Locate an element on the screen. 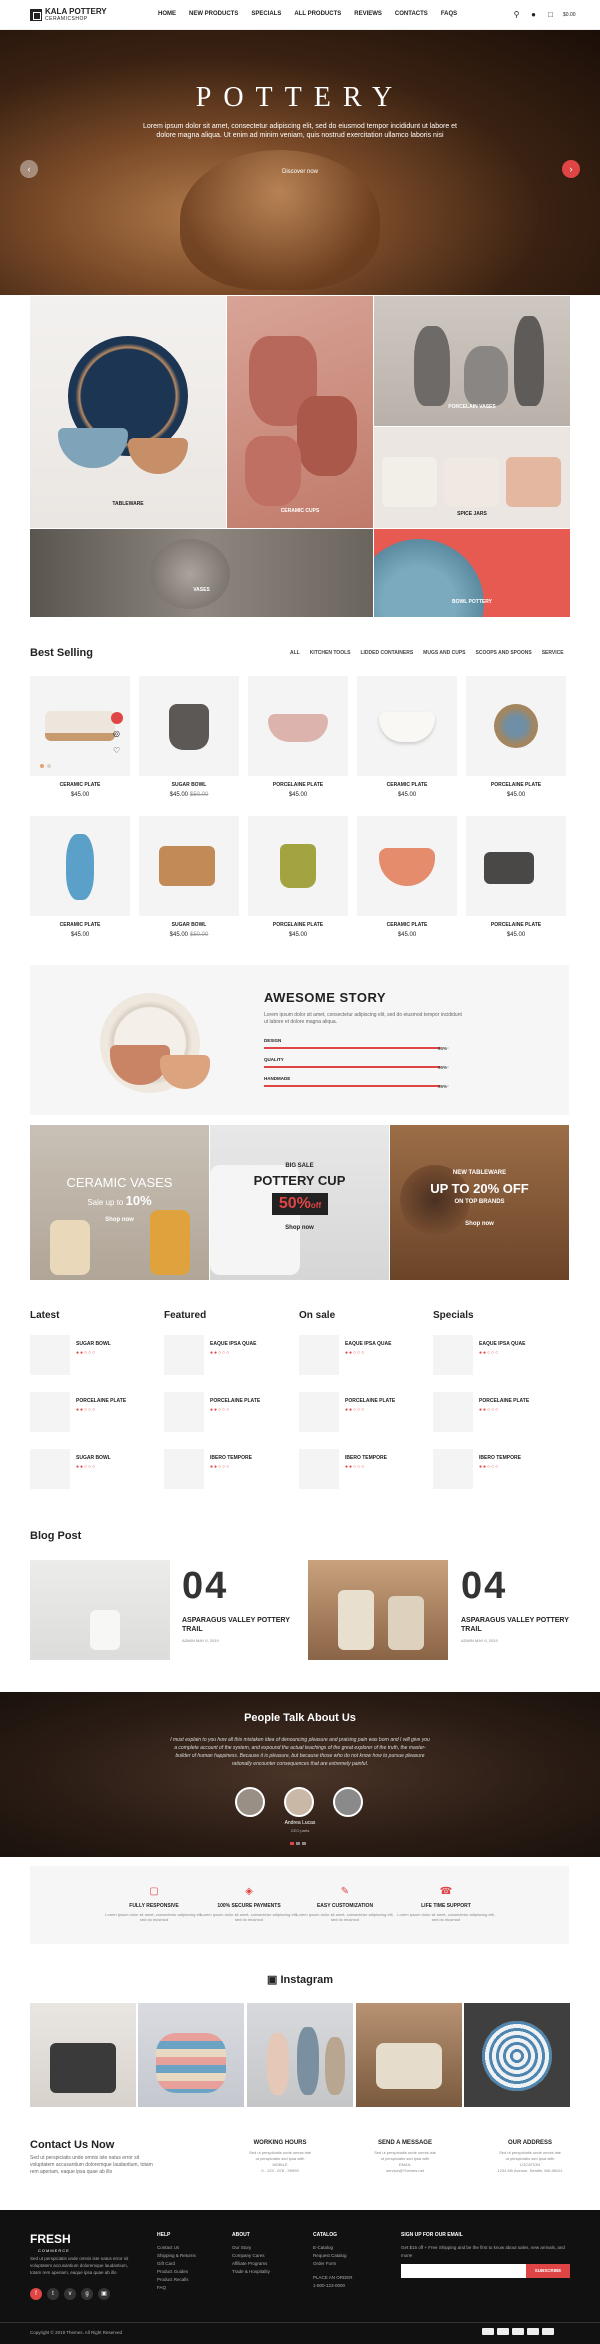  footer-link: Shipping & Returns is located at coordinates (176, 2256).